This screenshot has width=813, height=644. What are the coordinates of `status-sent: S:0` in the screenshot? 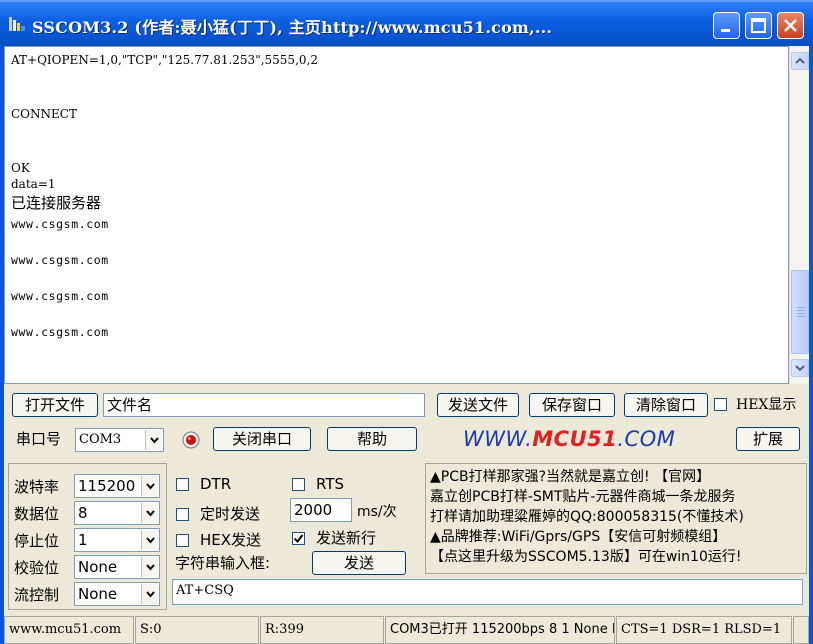 It's located at (197, 630).